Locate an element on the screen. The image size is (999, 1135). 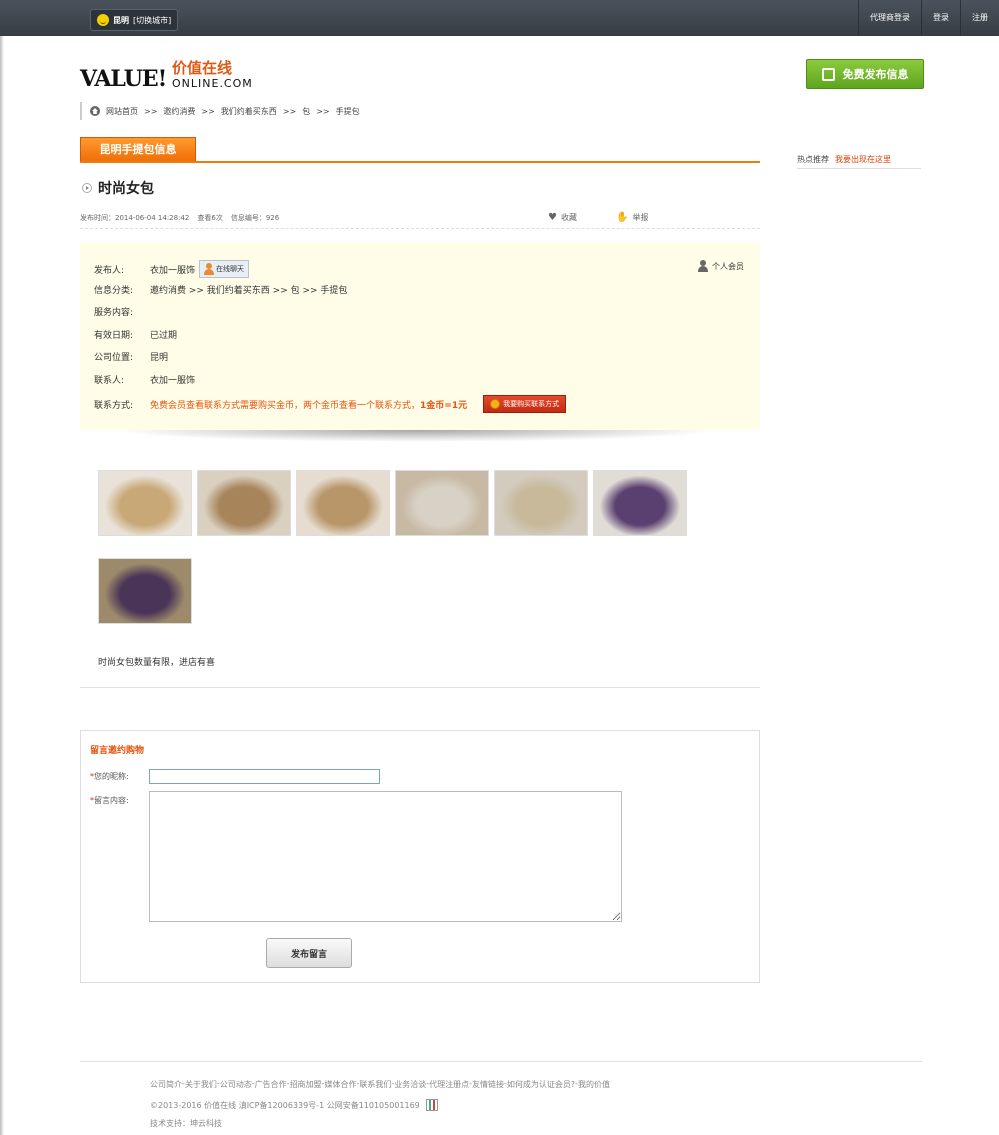
register-link: 注册 is located at coordinates (979, 18).